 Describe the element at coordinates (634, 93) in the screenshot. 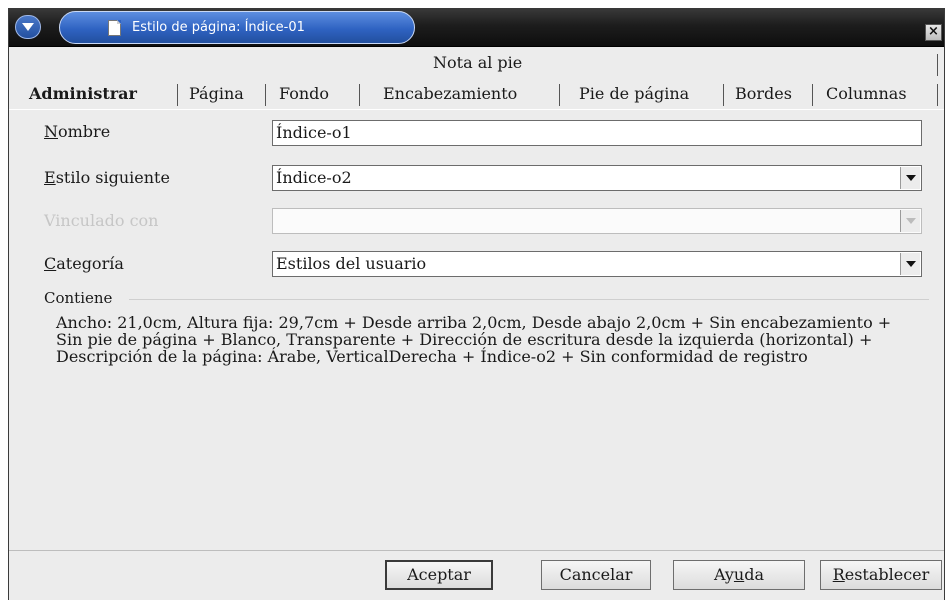

I see `tab-pie-de-pagina: Pie de página` at that location.